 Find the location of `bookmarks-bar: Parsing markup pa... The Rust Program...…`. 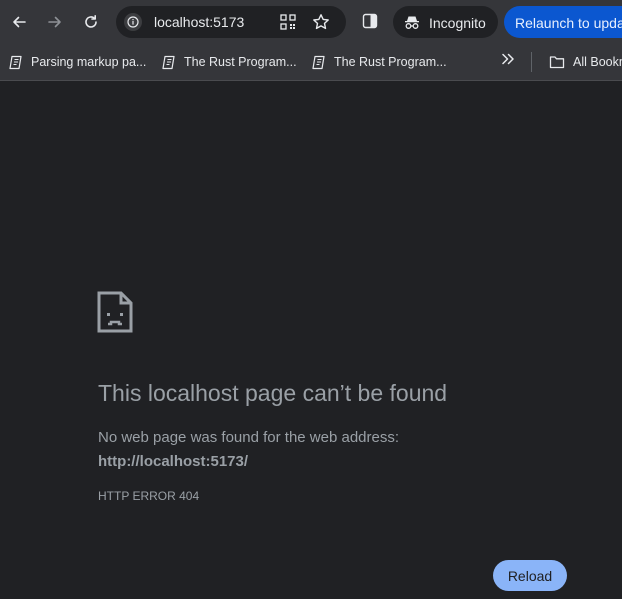

bookmarks-bar: Parsing markup pa... The Rust Program...… is located at coordinates (311, 62).